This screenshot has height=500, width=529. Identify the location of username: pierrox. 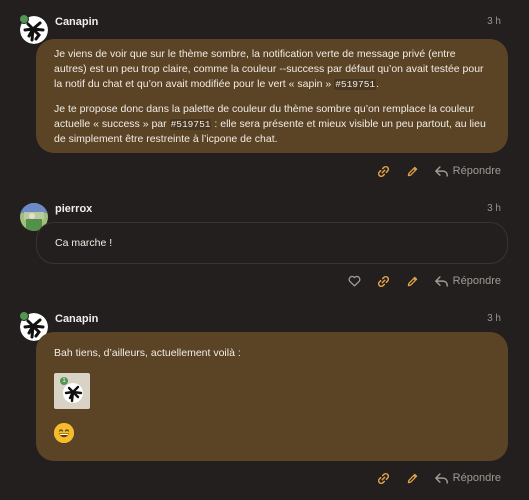
(73, 209).